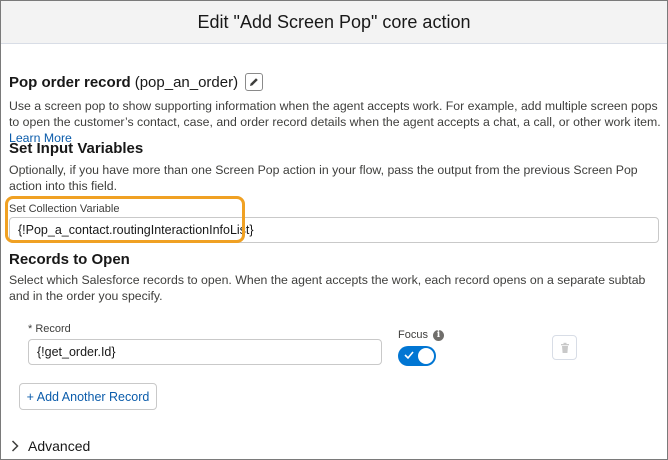  What do you see at coordinates (409, 355) in the screenshot?
I see `checkmark-icon` at bounding box center [409, 355].